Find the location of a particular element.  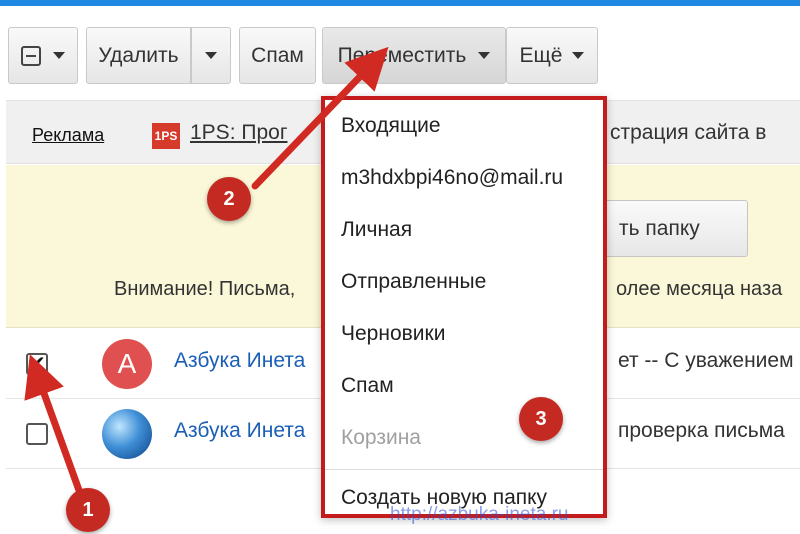

menu-item-sent: Отправленные is located at coordinates (413, 282).